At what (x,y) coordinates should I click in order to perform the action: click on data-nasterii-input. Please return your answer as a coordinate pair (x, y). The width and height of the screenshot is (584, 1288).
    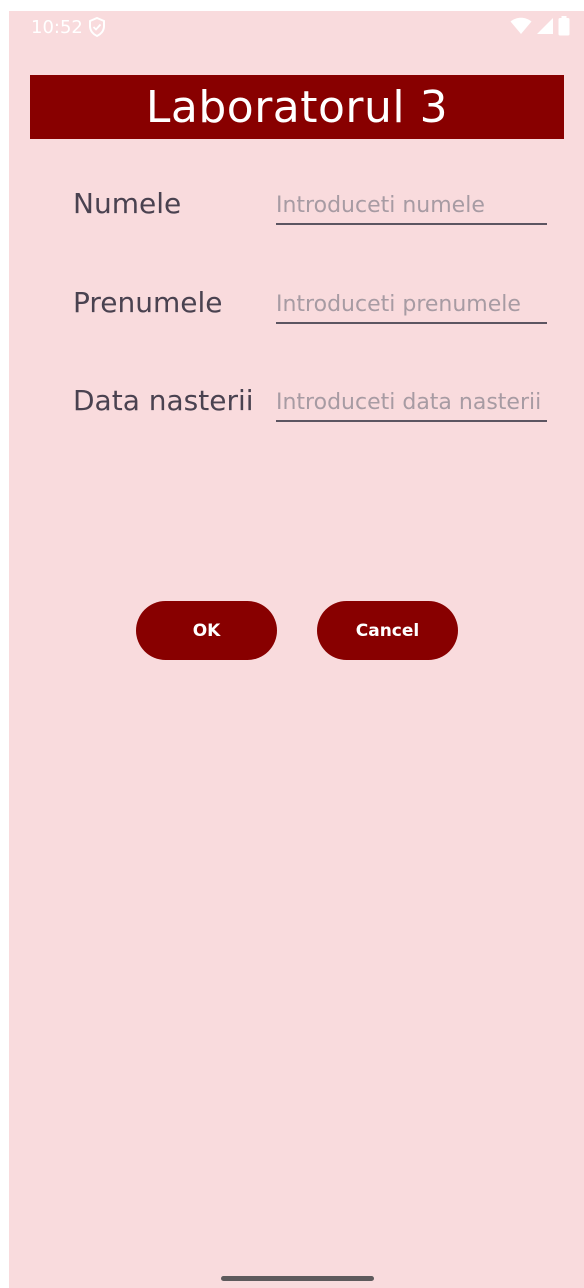
    Looking at the image, I should click on (411, 403).